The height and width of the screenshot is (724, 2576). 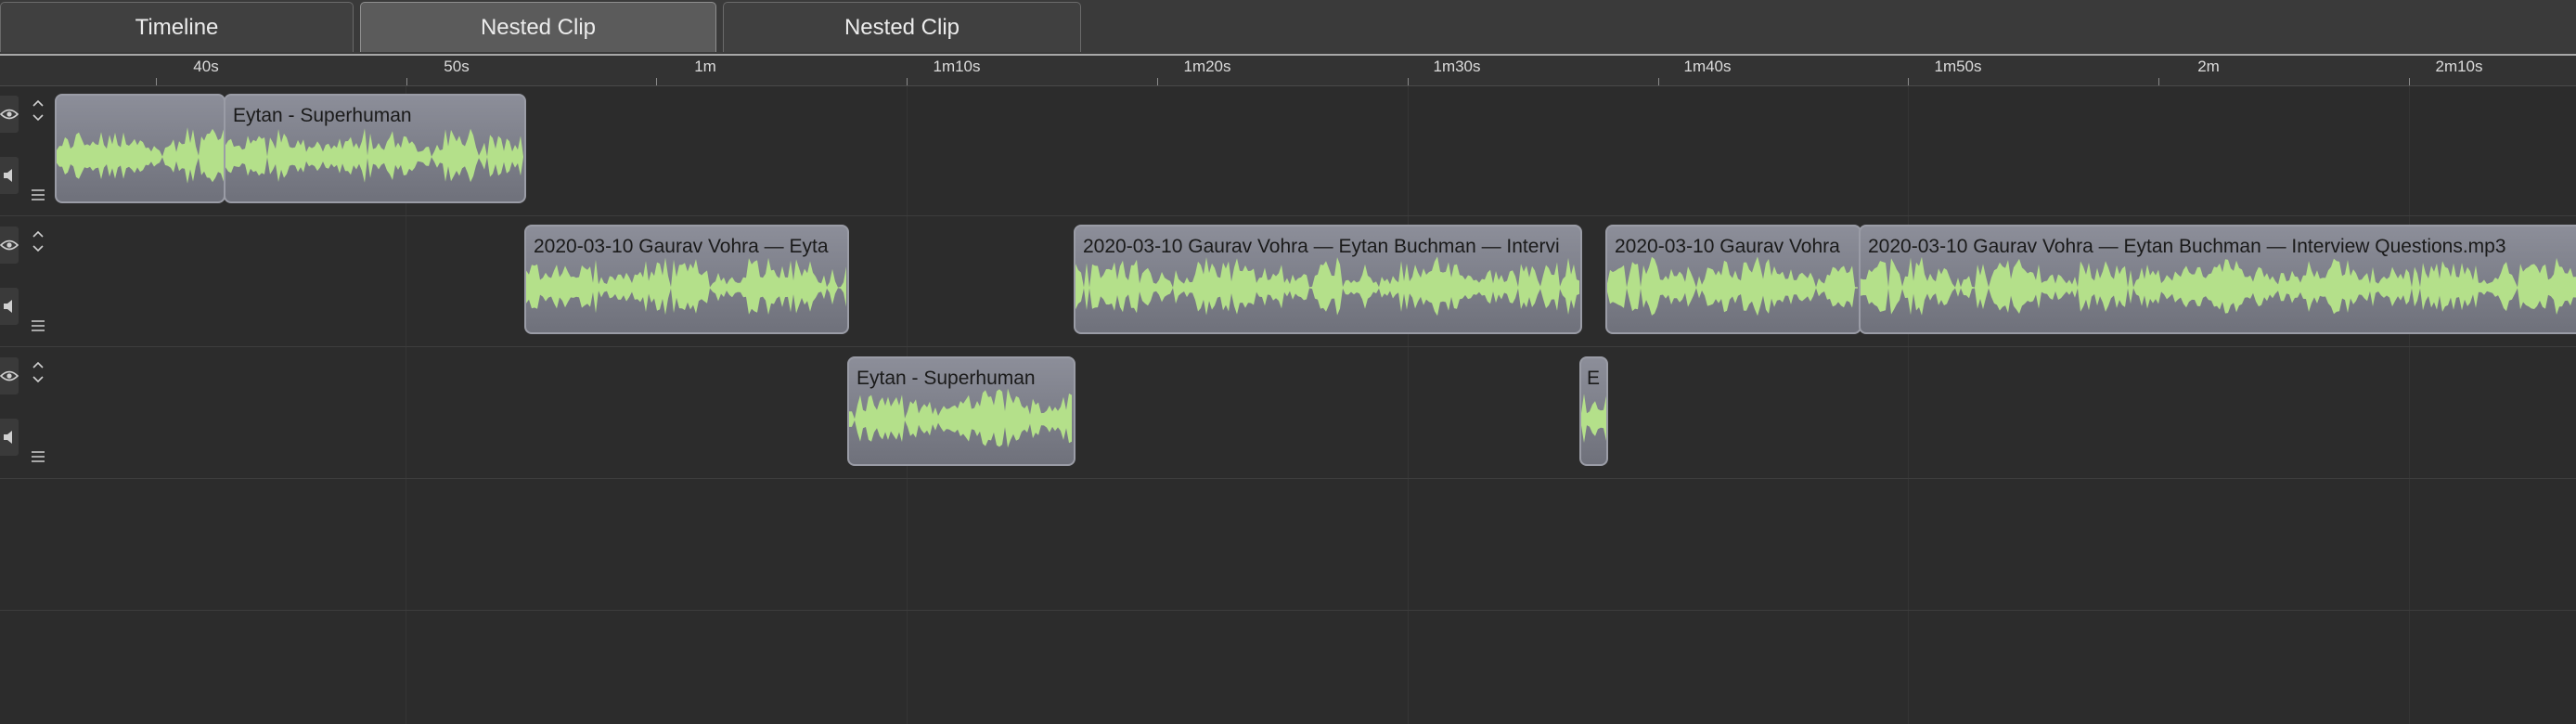 I want to click on audio-clip: E, so click(x=1594, y=411).